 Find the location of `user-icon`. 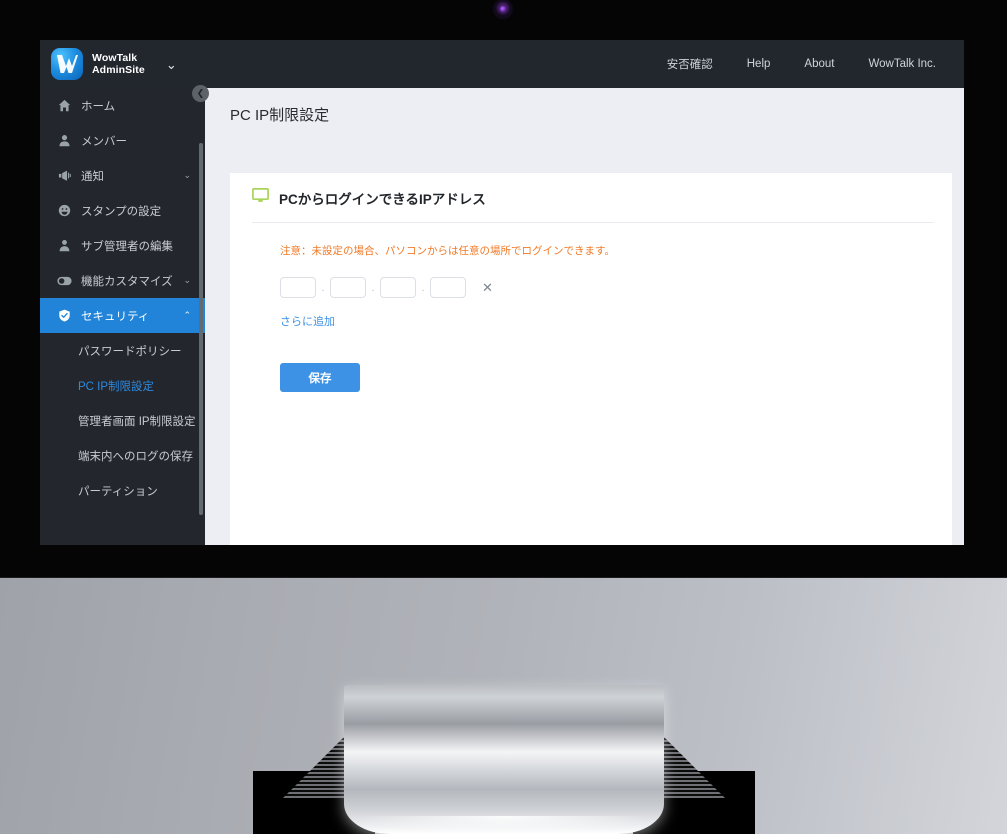

user-icon is located at coordinates (64, 140).